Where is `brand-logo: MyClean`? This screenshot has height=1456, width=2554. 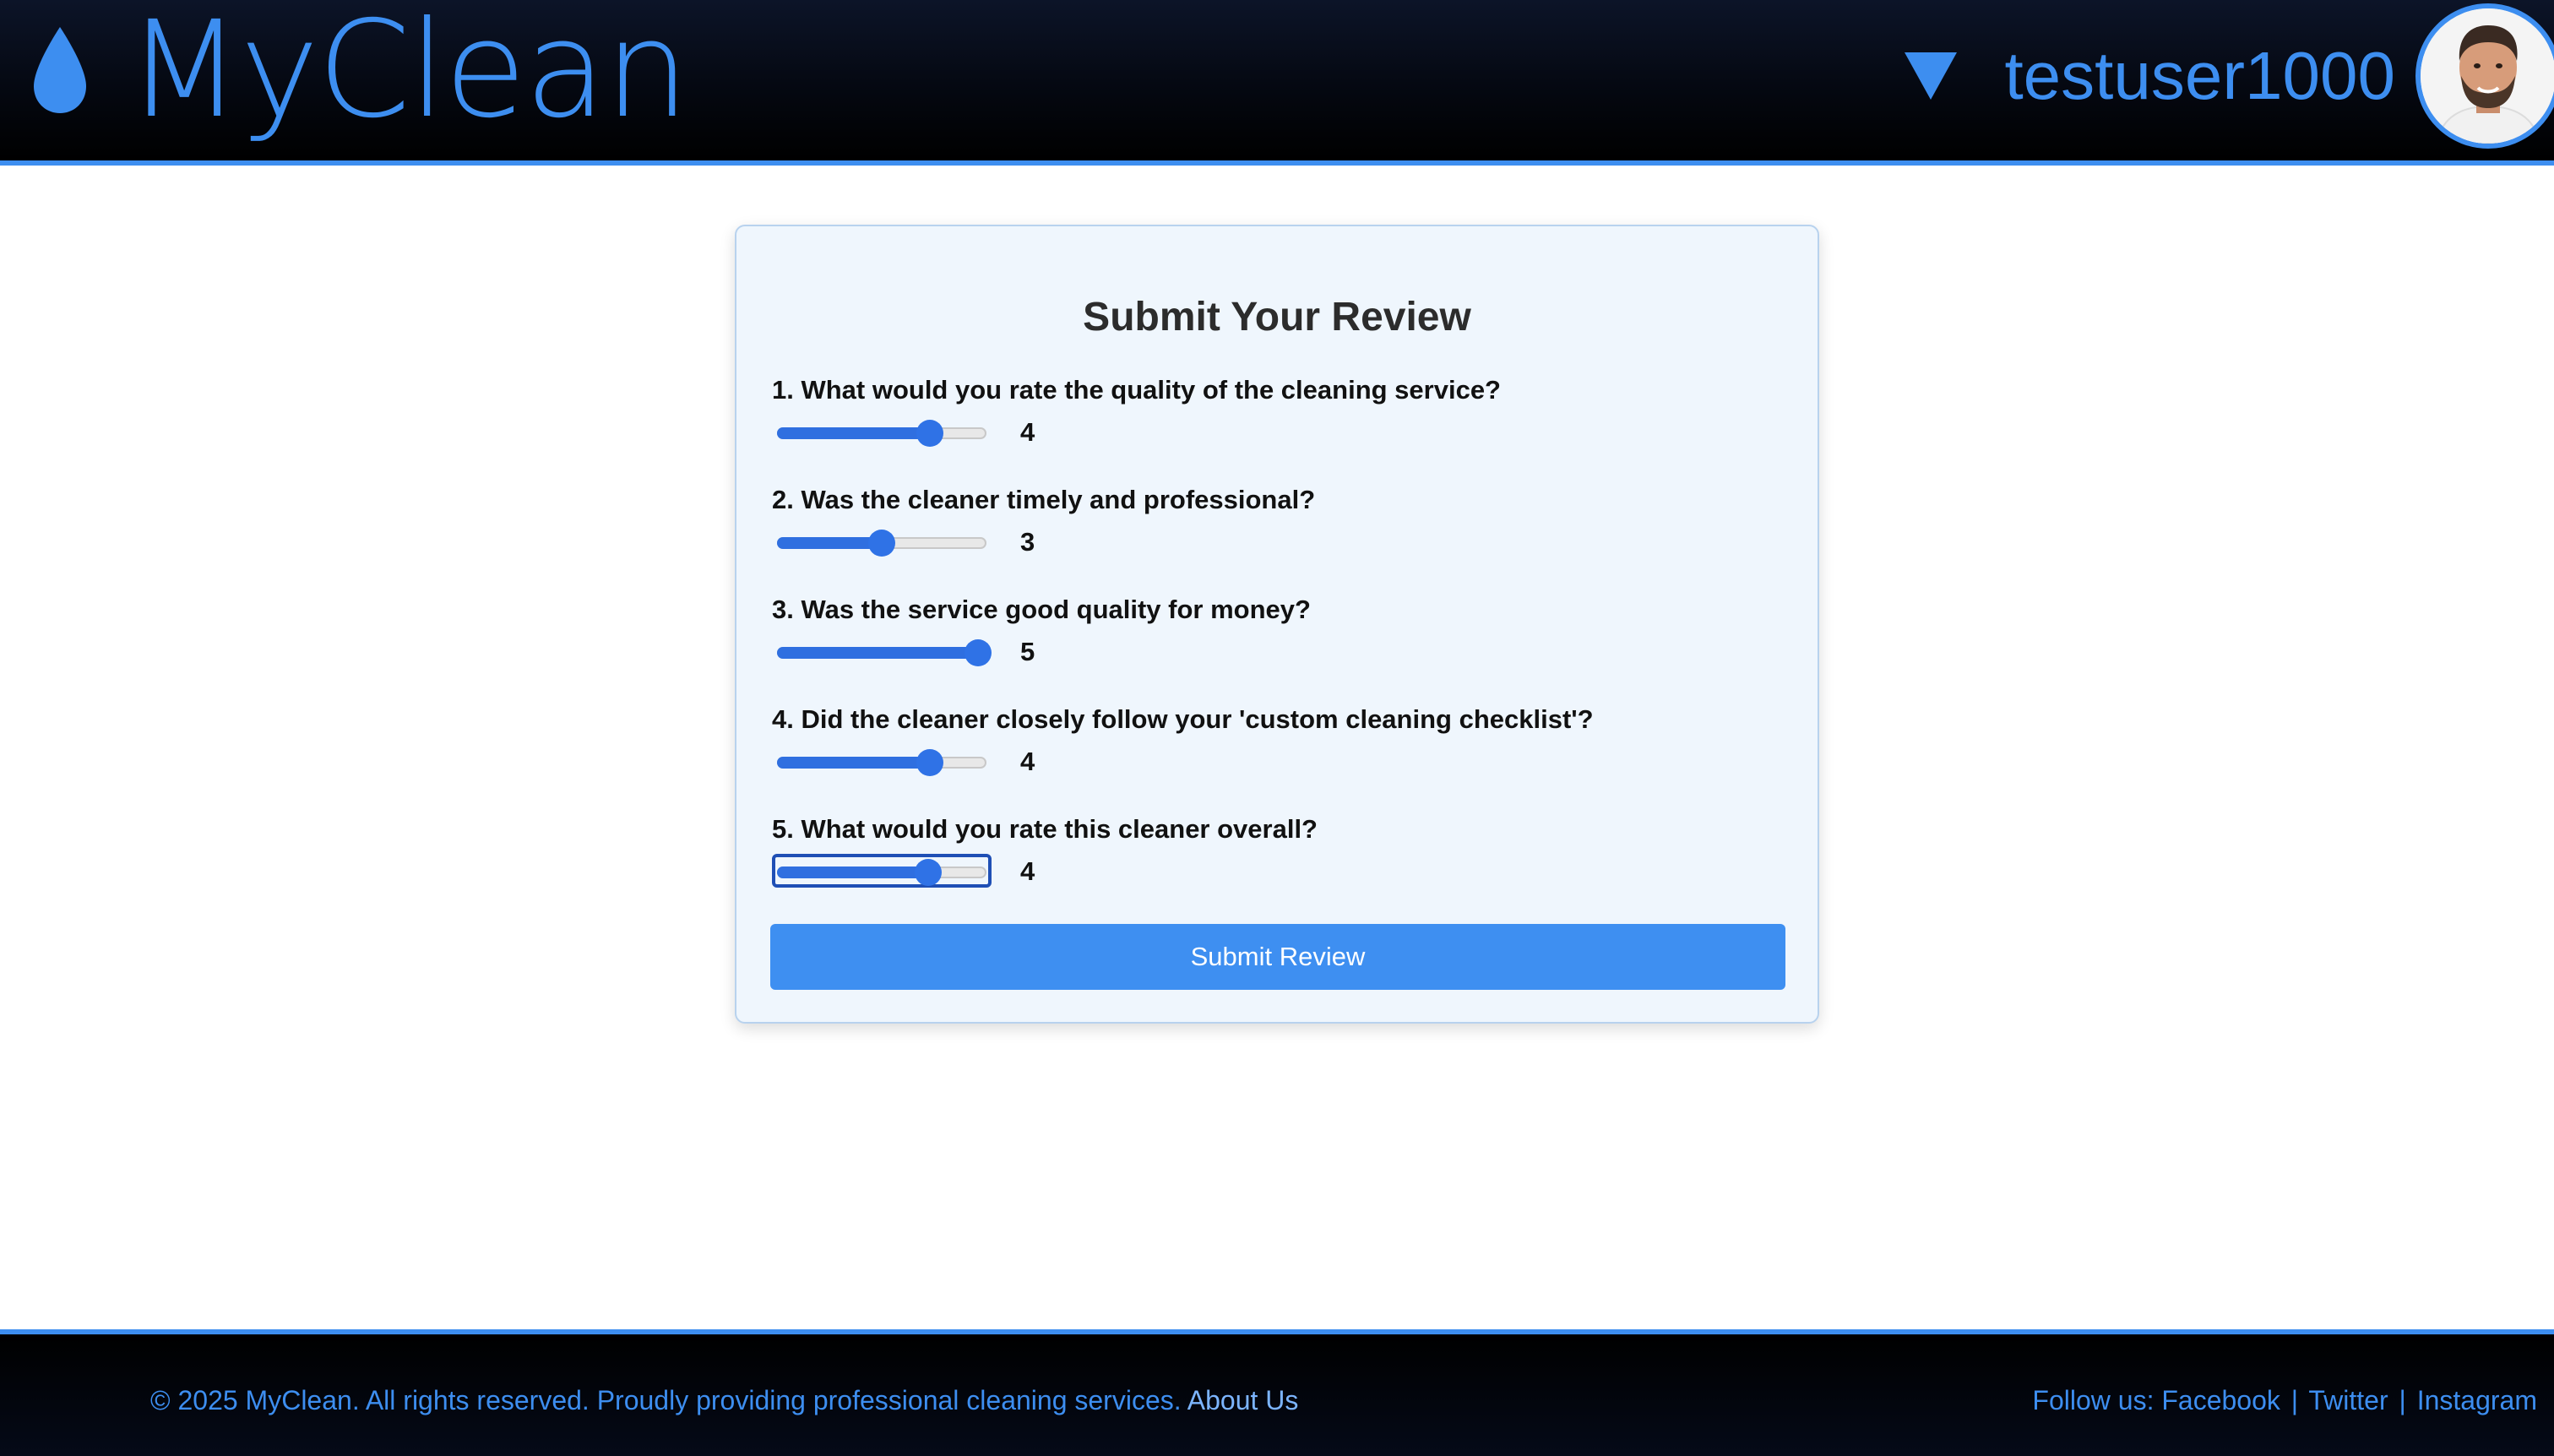 brand-logo: MyClean is located at coordinates (359, 70).